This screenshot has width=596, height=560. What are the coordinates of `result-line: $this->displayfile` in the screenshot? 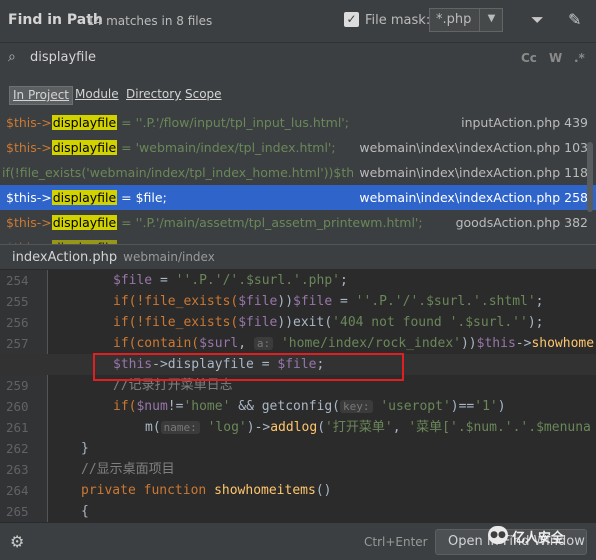 It's located at (62, 239).